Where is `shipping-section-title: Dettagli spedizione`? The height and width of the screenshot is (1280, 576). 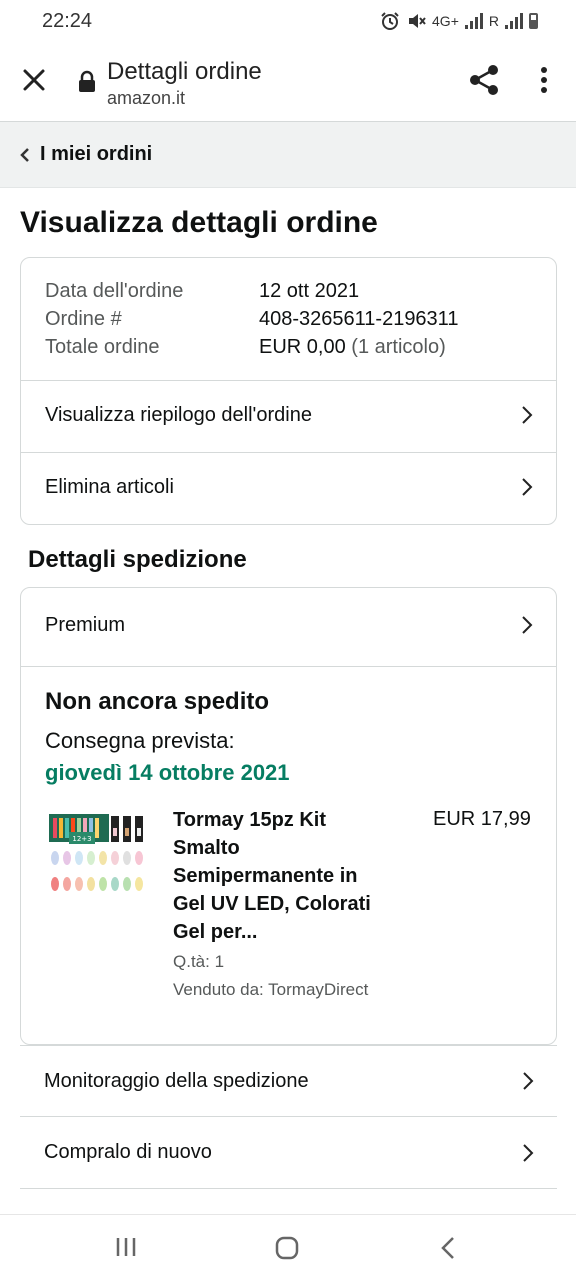 shipping-section-title: Dettagli spedizione is located at coordinates (137, 559).